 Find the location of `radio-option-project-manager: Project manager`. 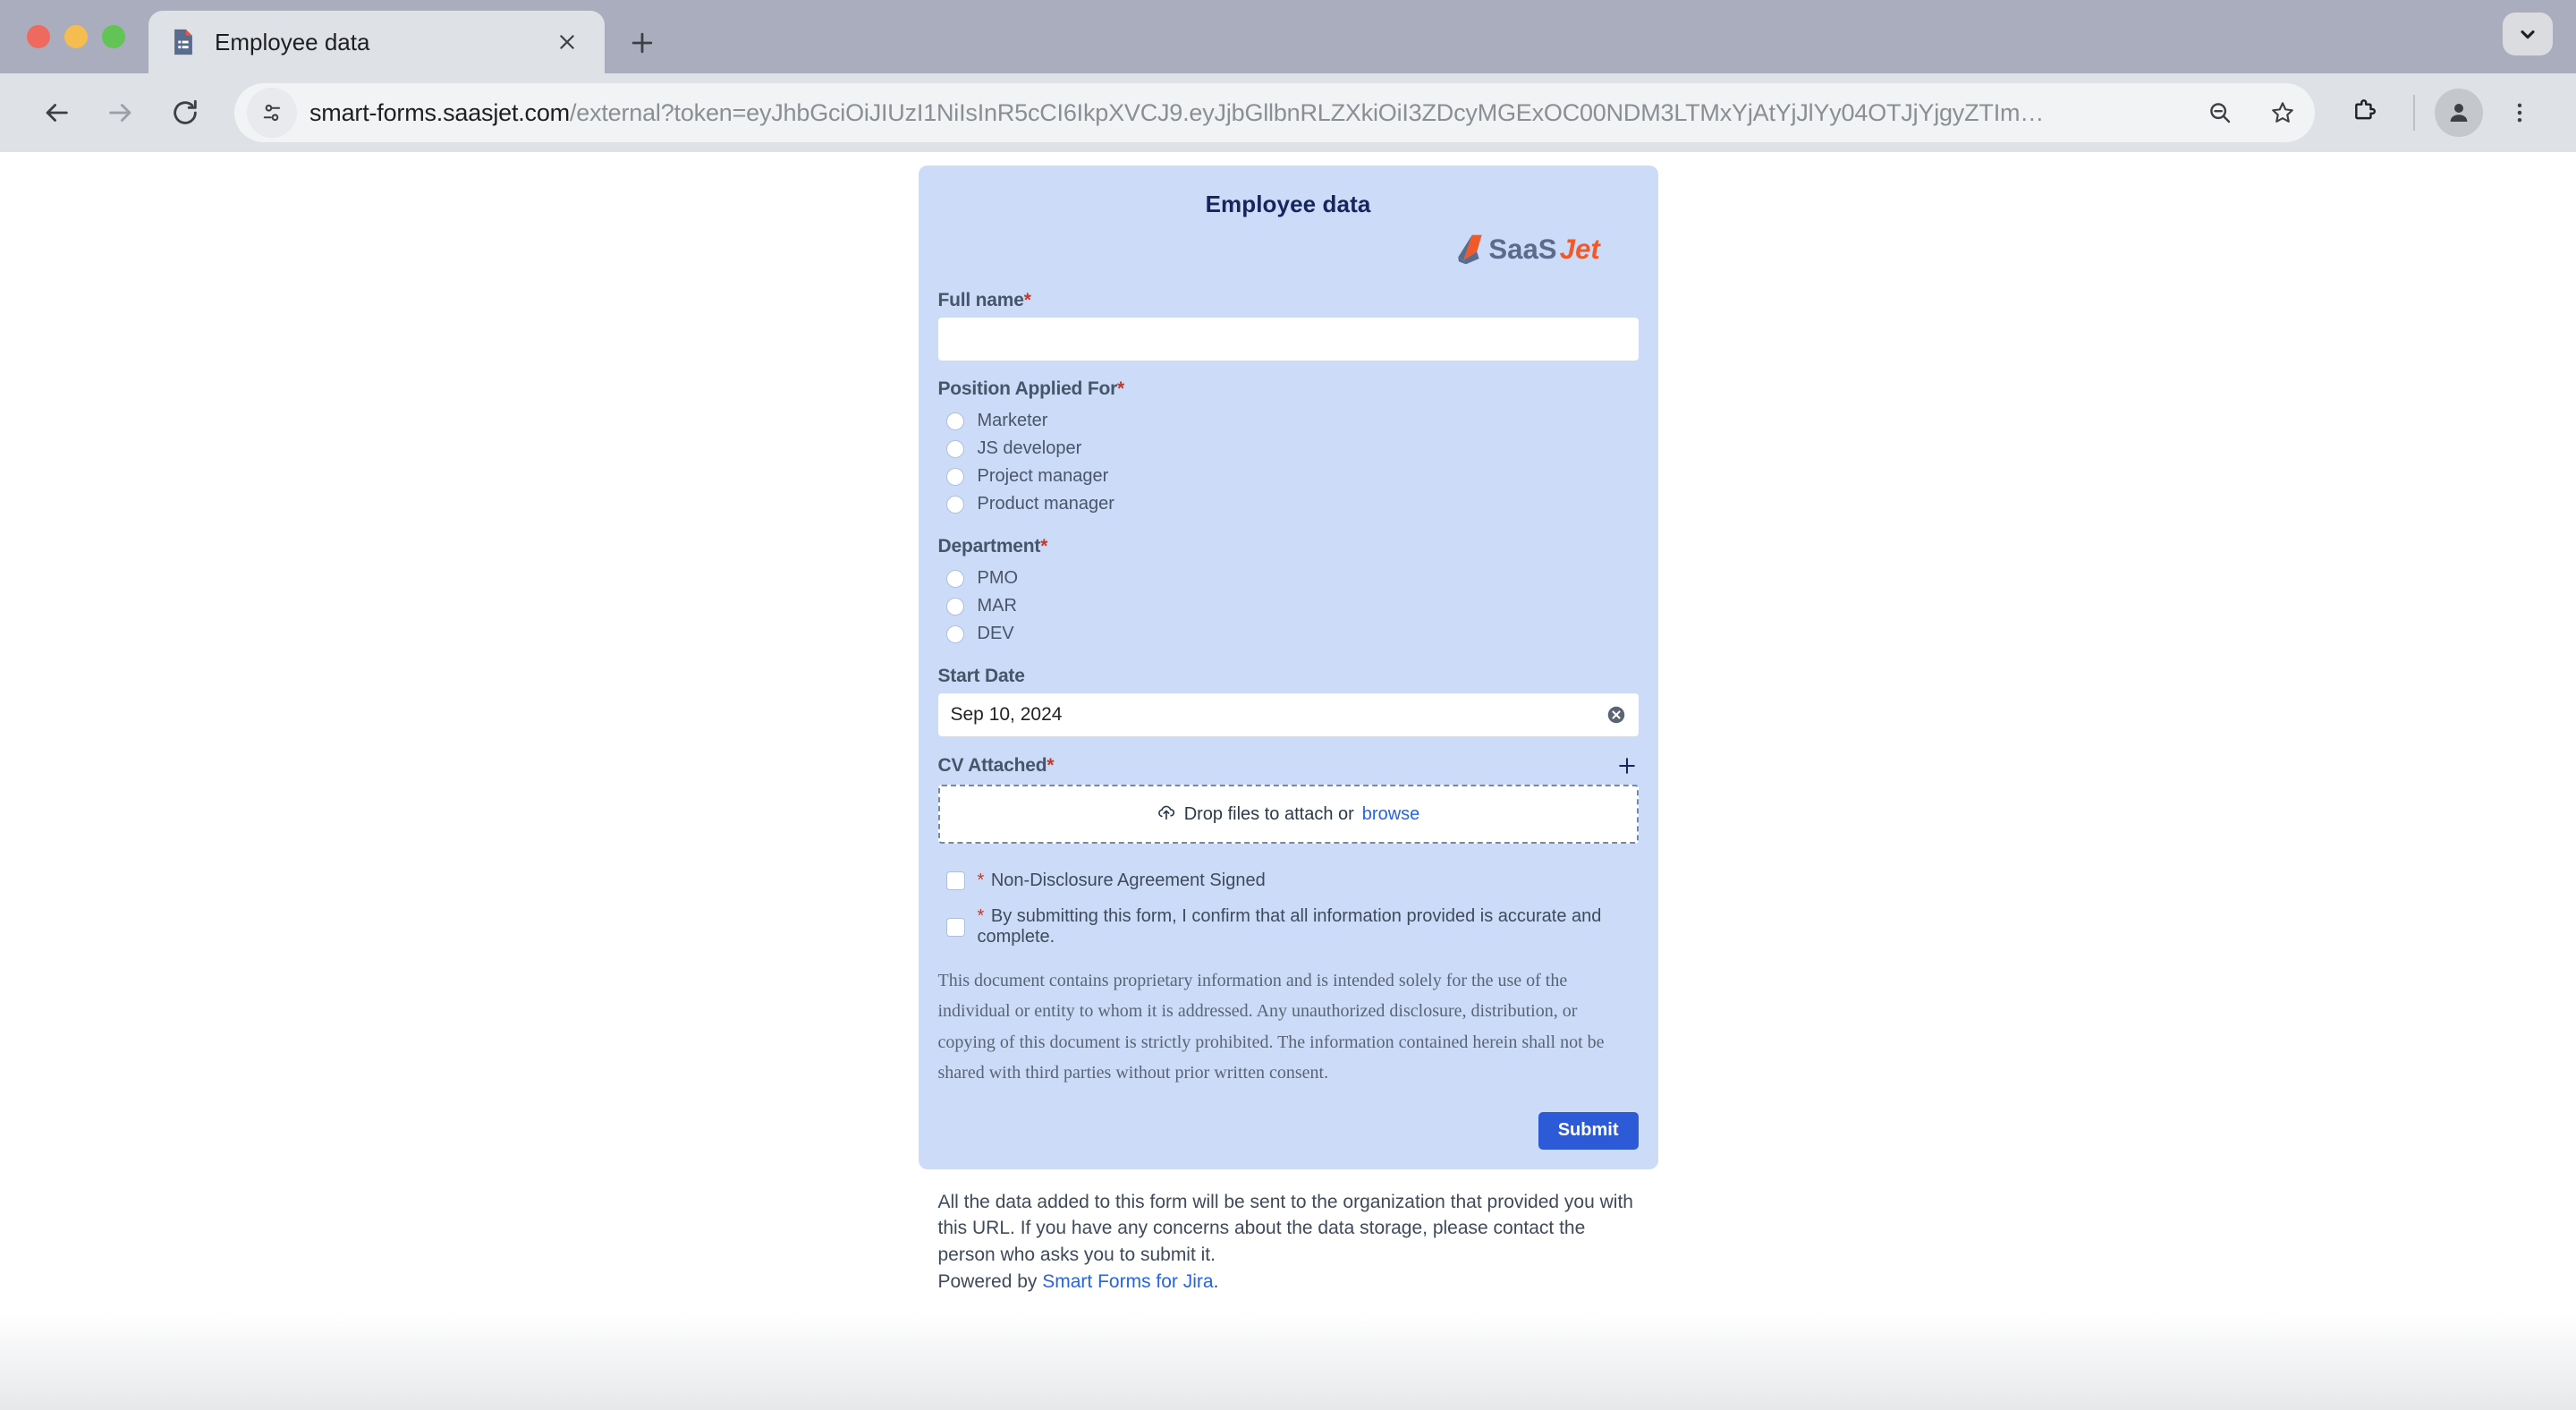

radio-option-project-manager: Project manager is located at coordinates (1288, 477).